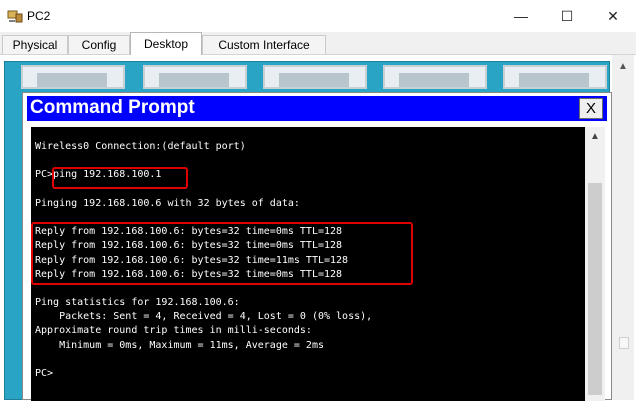 The image size is (636, 401). I want to click on console-line: Wireless0 Connection:(default port), so click(140, 146).